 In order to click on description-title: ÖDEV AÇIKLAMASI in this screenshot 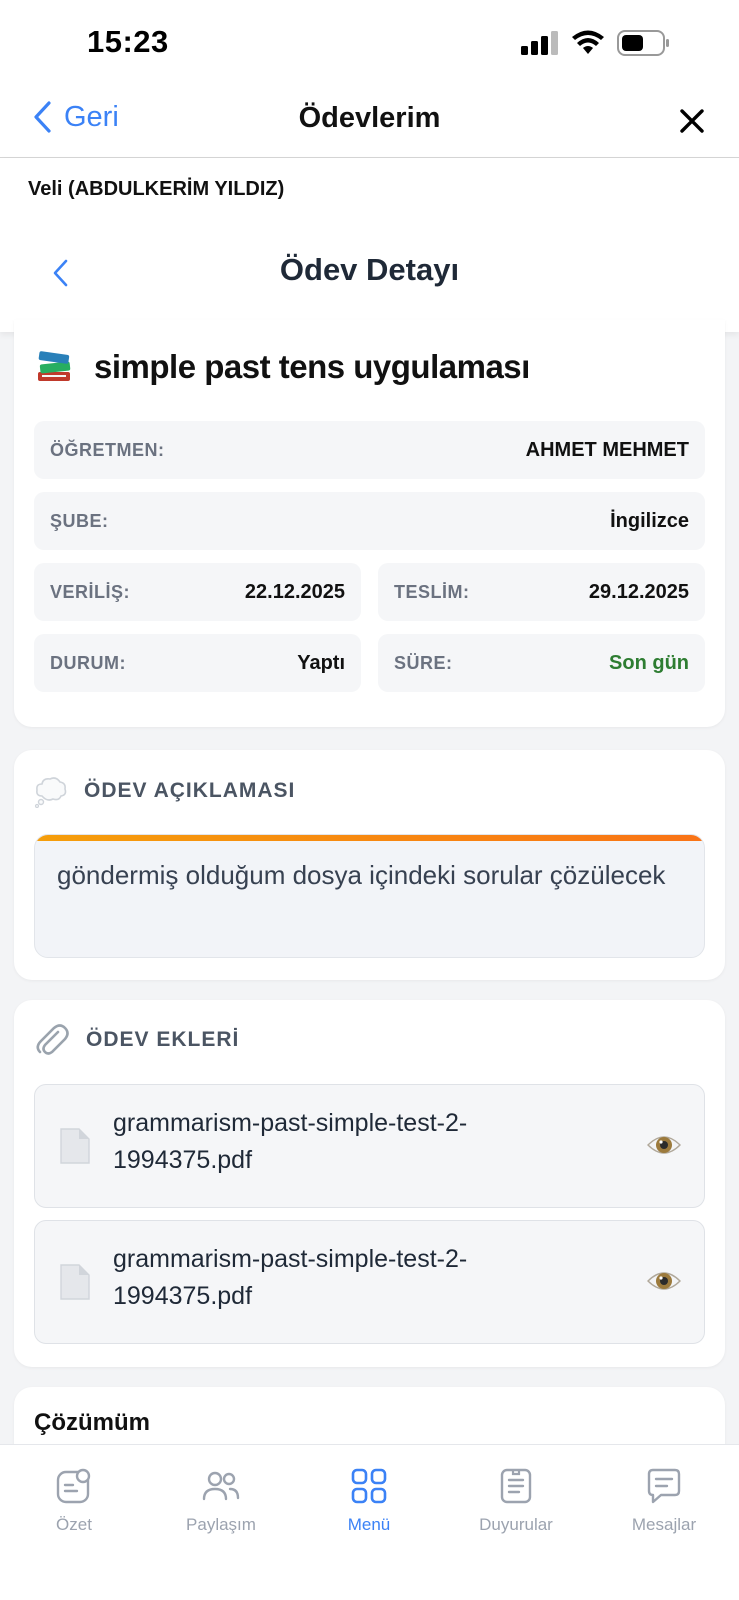, I will do `click(190, 790)`.